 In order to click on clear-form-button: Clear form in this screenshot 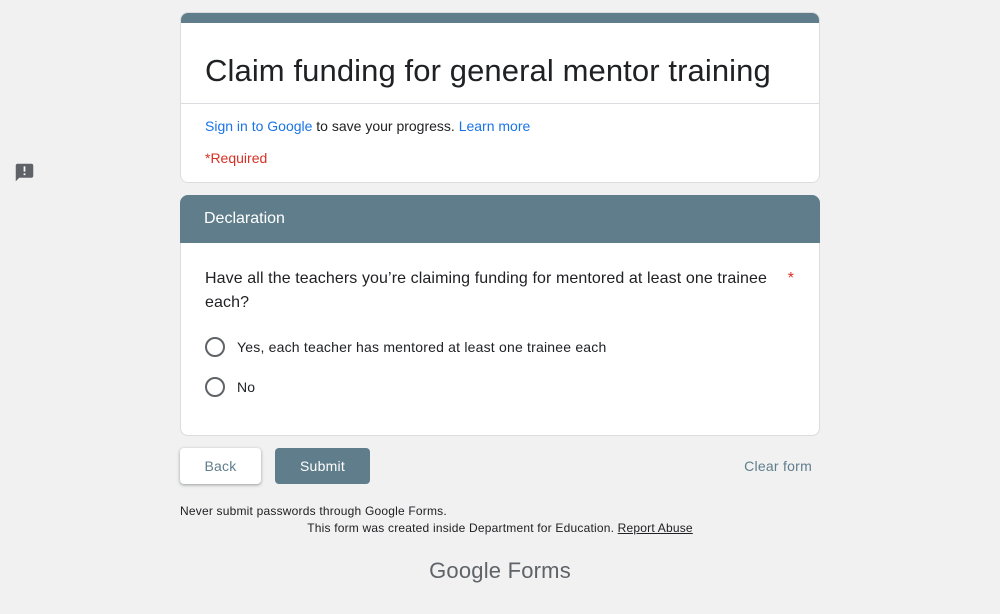, I will do `click(778, 466)`.